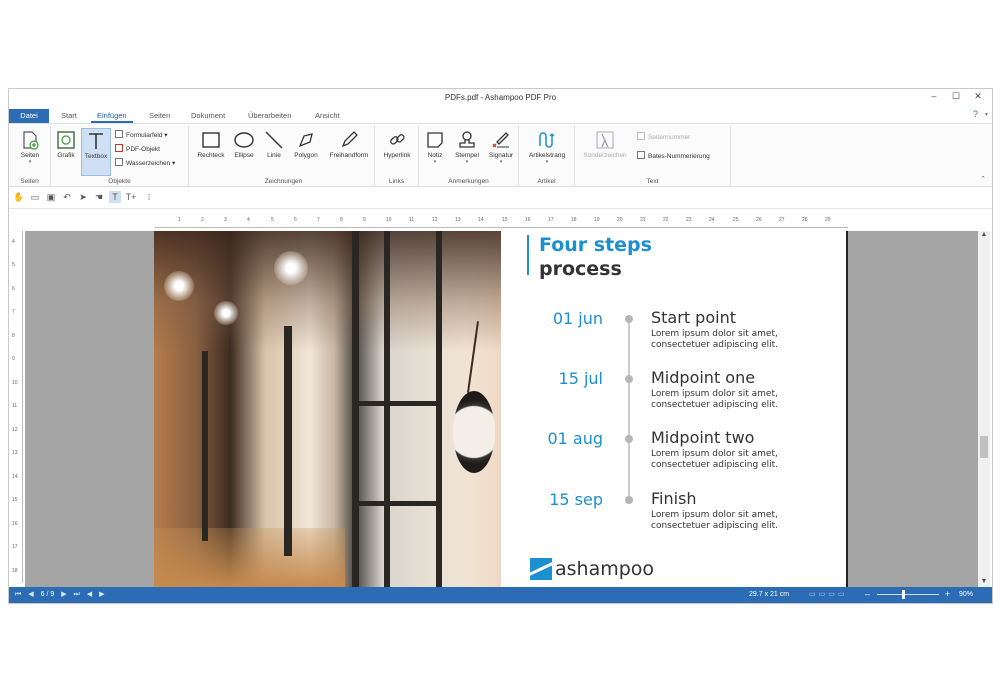  I want to click on add-page-icon, so click(31, 140).